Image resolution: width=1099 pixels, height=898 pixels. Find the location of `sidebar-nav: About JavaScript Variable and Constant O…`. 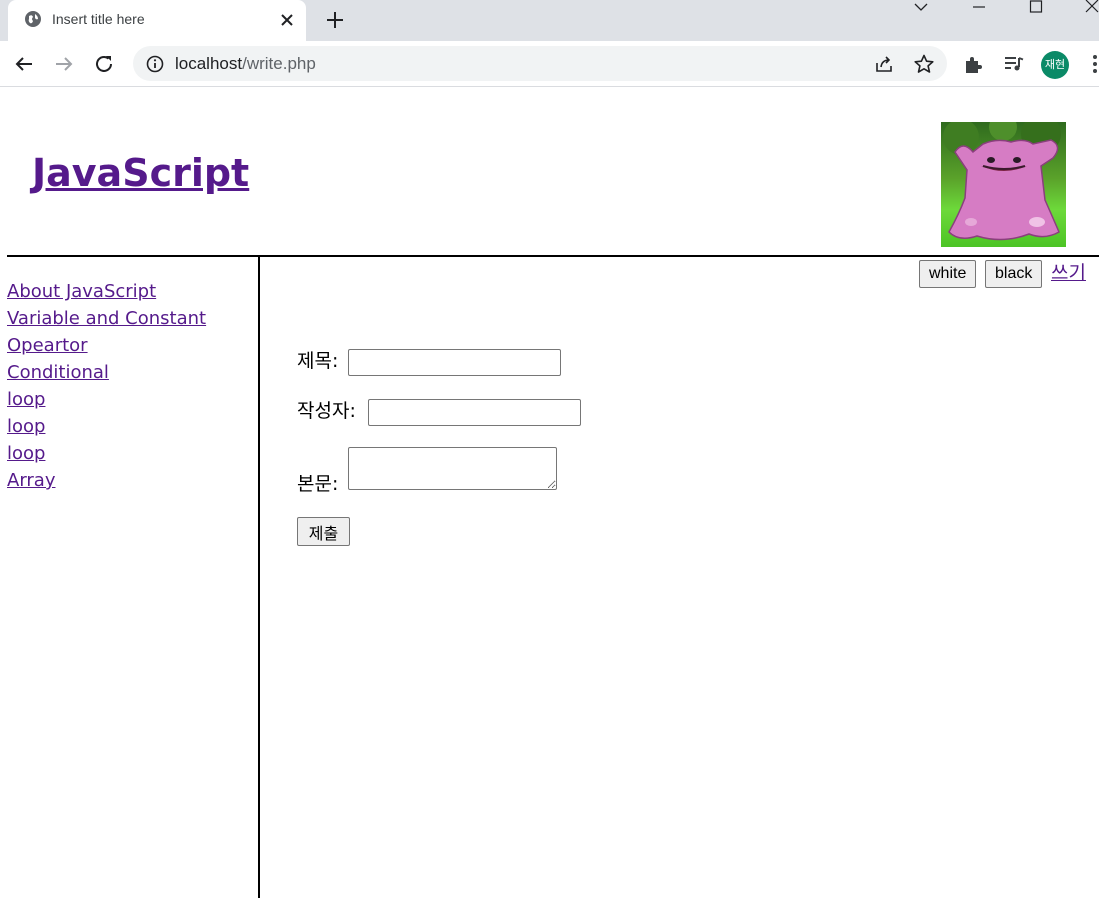

sidebar-nav: About JavaScript Variable and Constant O… is located at coordinates (106, 389).